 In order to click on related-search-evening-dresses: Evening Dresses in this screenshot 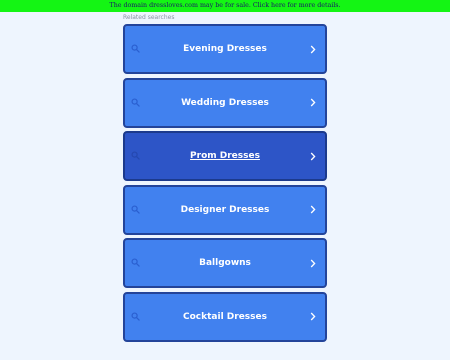, I will do `click(225, 49)`.